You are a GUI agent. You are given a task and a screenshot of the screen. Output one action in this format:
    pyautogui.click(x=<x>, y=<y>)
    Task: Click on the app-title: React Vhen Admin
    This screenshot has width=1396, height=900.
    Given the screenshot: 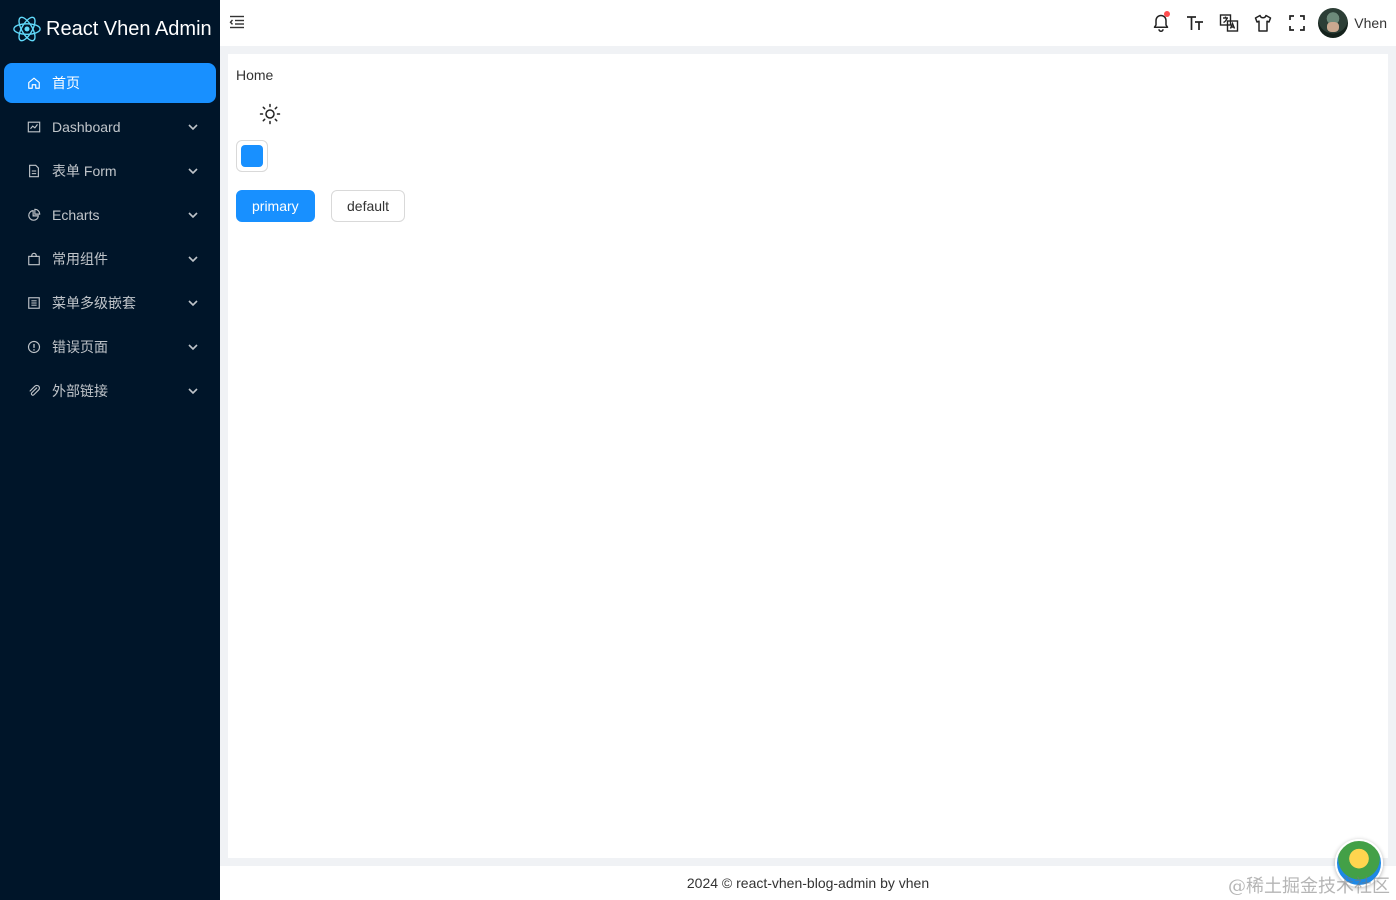 What is the action you would take?
    pyautogui.click(x=129, y=28)
    